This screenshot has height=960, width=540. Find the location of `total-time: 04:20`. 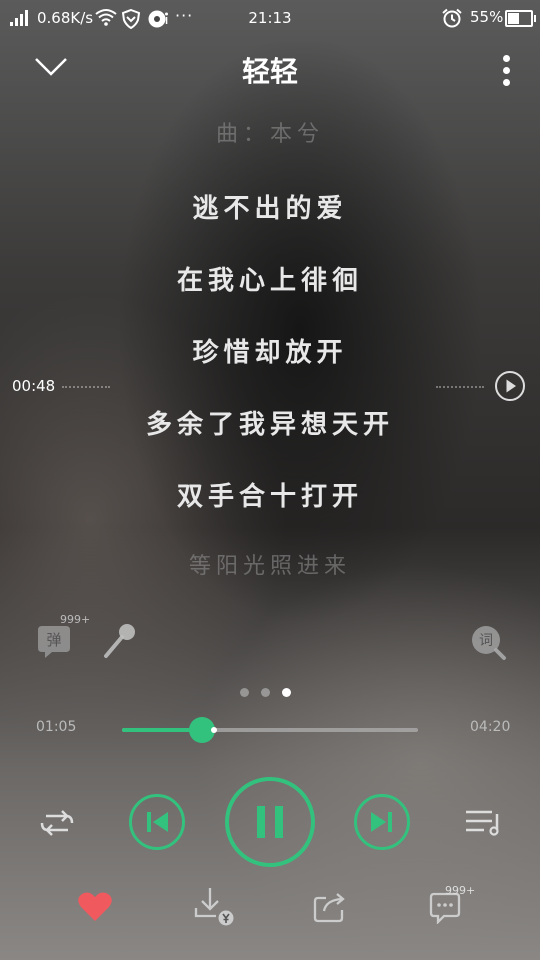

total-time: 04:20 is located at coordinates (490, 727).